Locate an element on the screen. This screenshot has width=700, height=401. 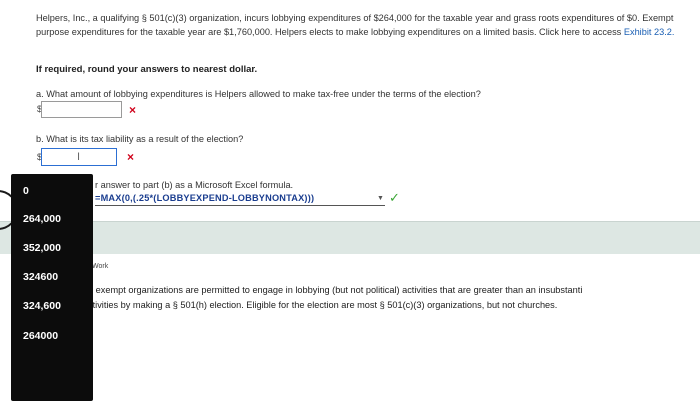
autocomplete-option: 324600 is located at coordinates (52, 277).